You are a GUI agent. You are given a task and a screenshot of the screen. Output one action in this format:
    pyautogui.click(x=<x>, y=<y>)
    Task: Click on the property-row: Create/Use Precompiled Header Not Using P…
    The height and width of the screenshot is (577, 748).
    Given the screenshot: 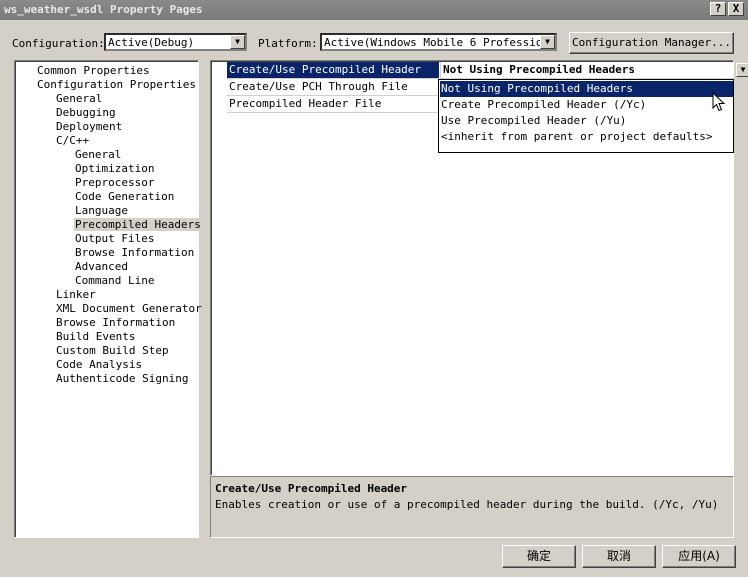 What is the action you would take?
    pyautogui.click(x=487, y=70)
    